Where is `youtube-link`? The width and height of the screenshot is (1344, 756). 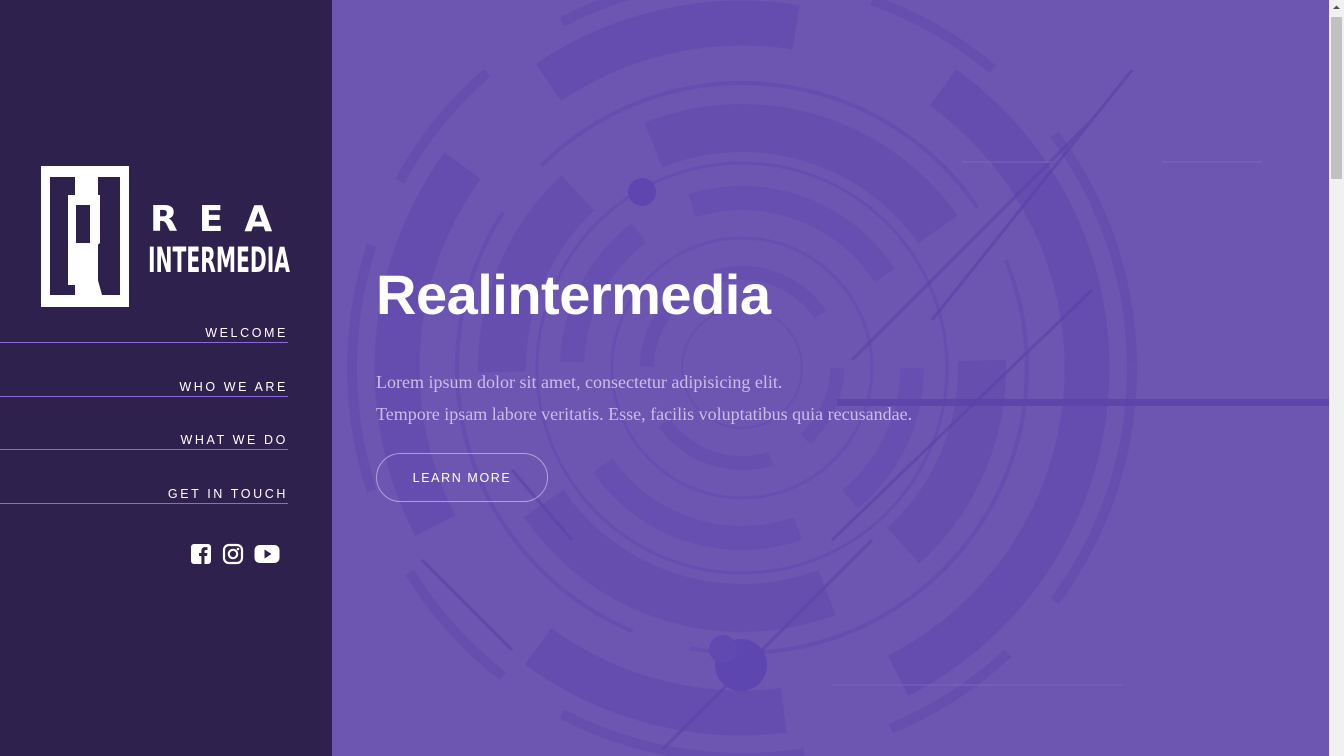
youtube-link is located at coordinates (267, 556).